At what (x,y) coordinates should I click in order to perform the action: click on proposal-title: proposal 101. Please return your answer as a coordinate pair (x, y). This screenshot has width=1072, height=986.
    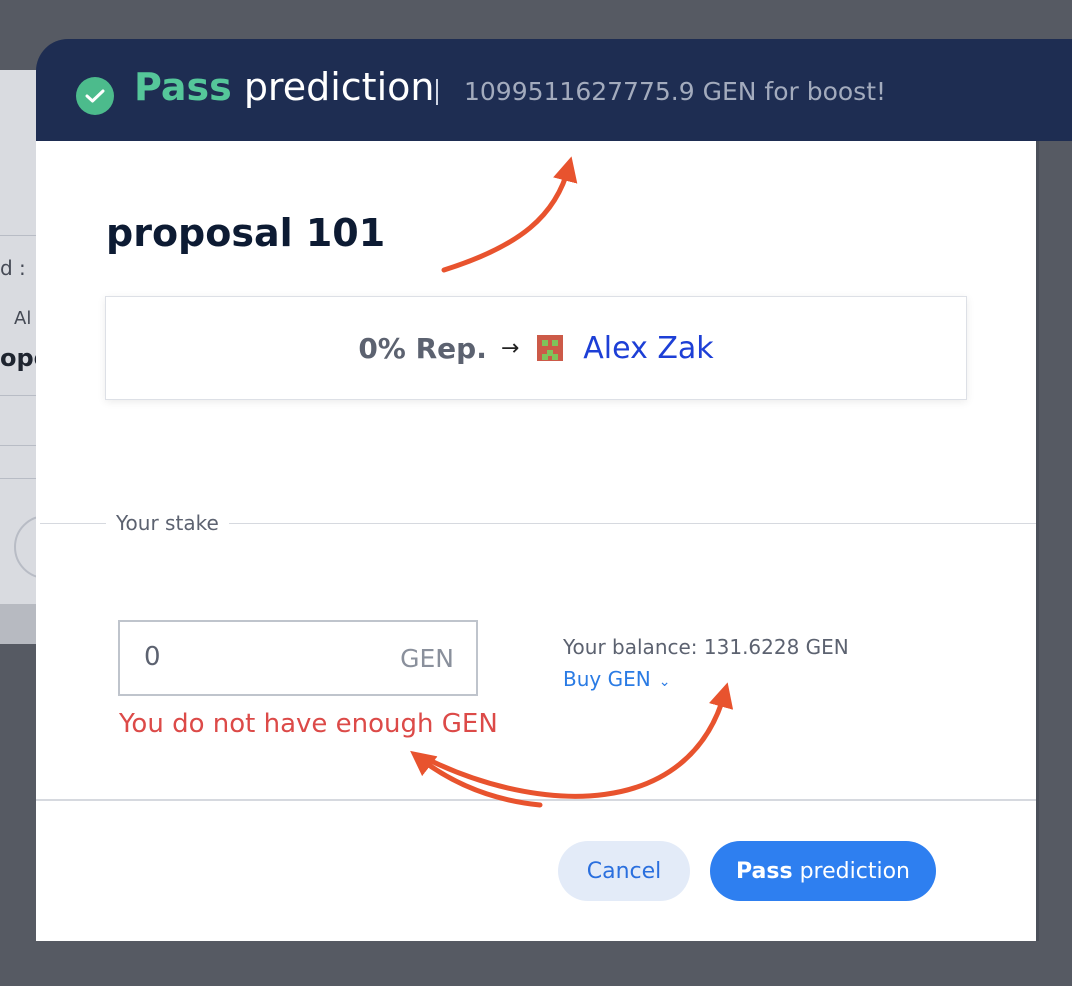
    Looking at the image, I should click on (246, 233).